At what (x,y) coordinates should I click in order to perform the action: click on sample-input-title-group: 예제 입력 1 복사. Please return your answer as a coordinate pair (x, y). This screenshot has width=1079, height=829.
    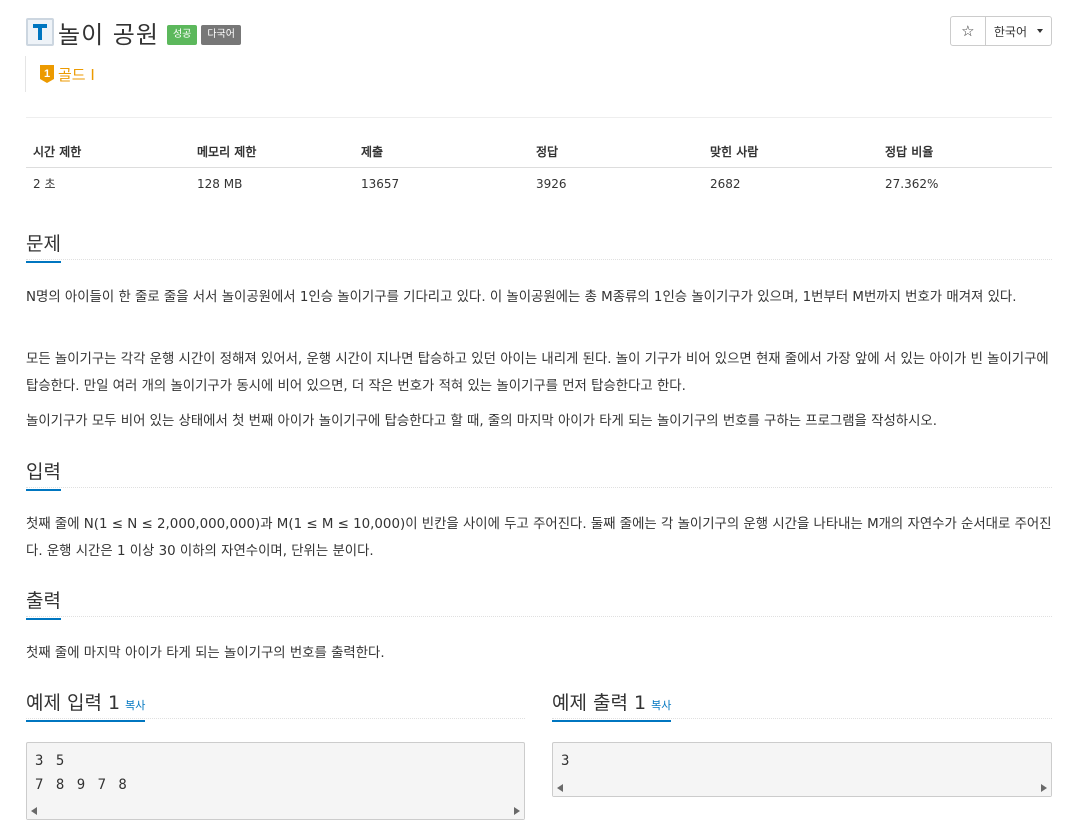
    Looking at the image, I should click on (86, 705).